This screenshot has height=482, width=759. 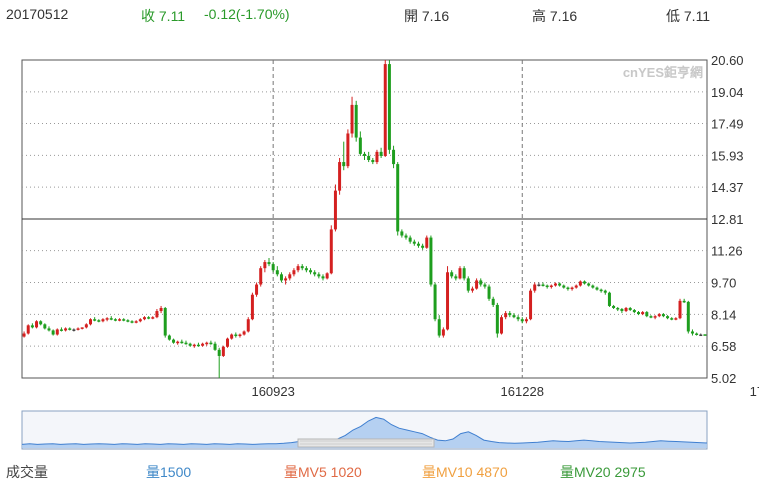 What do you see at coordinates (663, 72) in the screenshot?
I see `watermark-logo: cnYES鉅亨網` at bounding box center [663, 72].